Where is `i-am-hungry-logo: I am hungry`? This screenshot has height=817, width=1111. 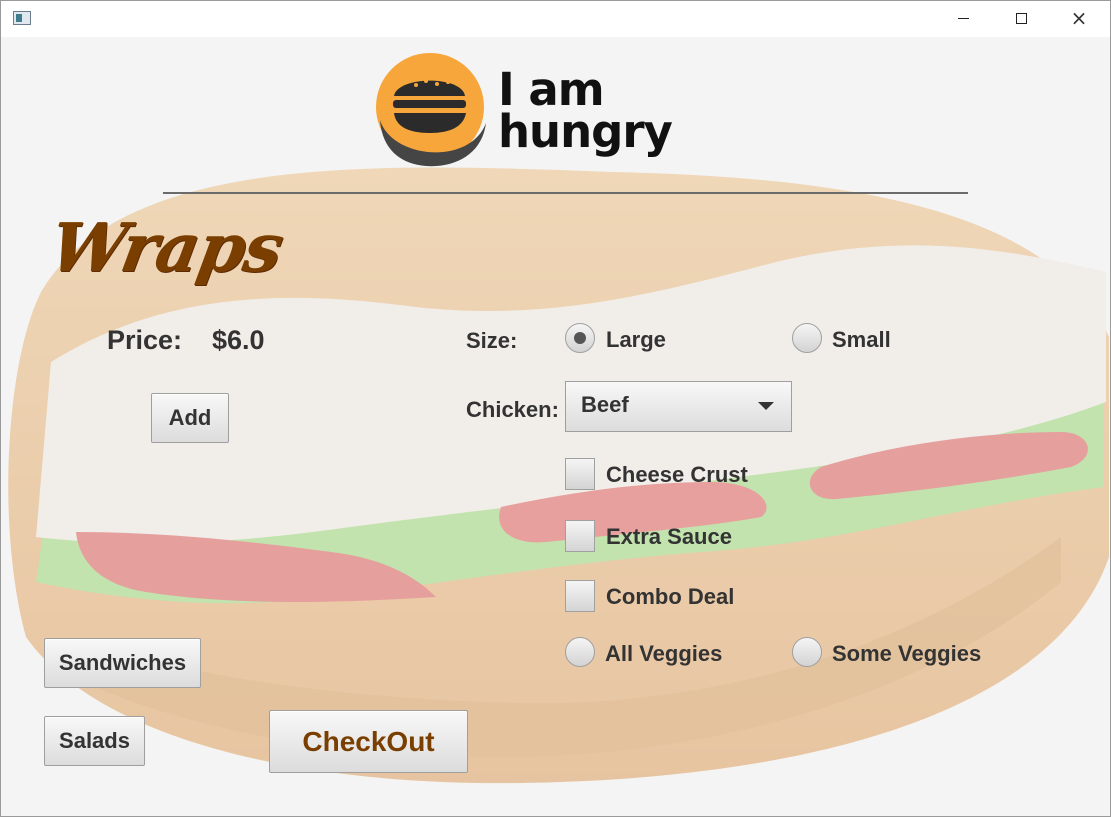
i-am-hungry-logo: I am hungry is located at coordinates (529, 111).